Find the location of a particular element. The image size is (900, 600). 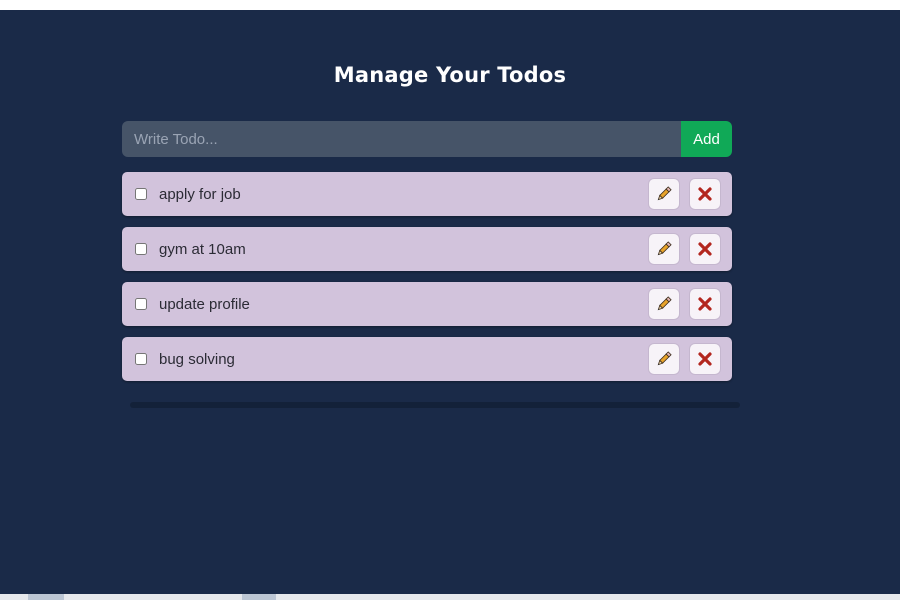

todo-text: apply for job is located at coordinates (200, 194).